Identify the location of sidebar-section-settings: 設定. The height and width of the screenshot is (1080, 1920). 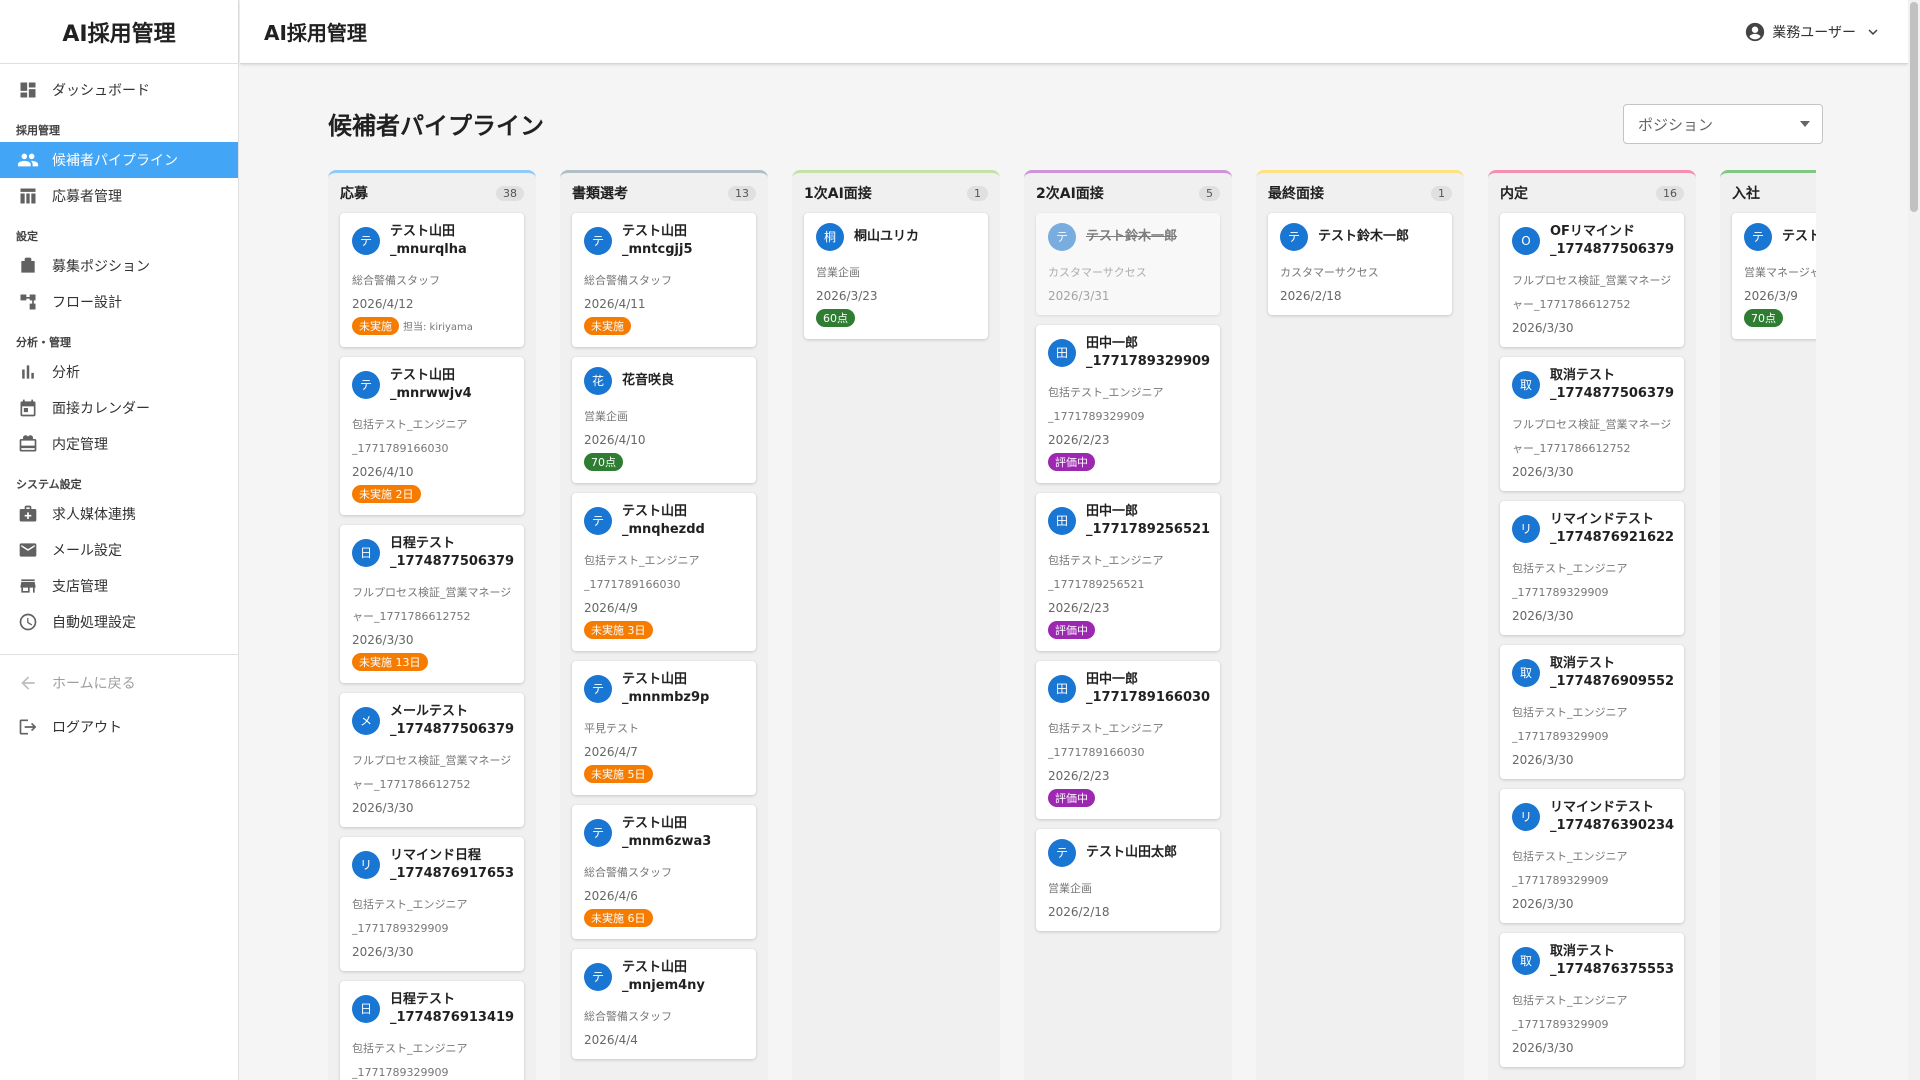
(27, 236).